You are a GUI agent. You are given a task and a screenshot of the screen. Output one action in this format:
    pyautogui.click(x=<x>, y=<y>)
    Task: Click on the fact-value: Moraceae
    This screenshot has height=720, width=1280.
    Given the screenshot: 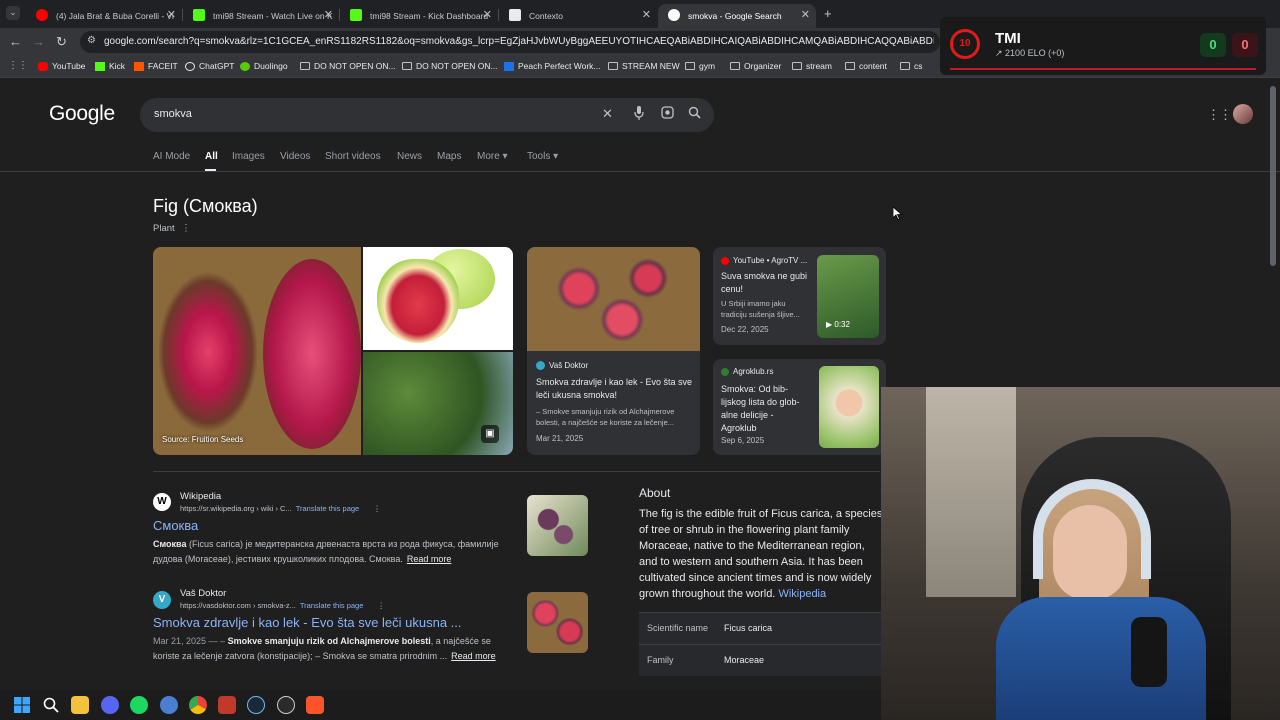 What is the action you would take?
    pyautogui.click(x=744, y=660)
    